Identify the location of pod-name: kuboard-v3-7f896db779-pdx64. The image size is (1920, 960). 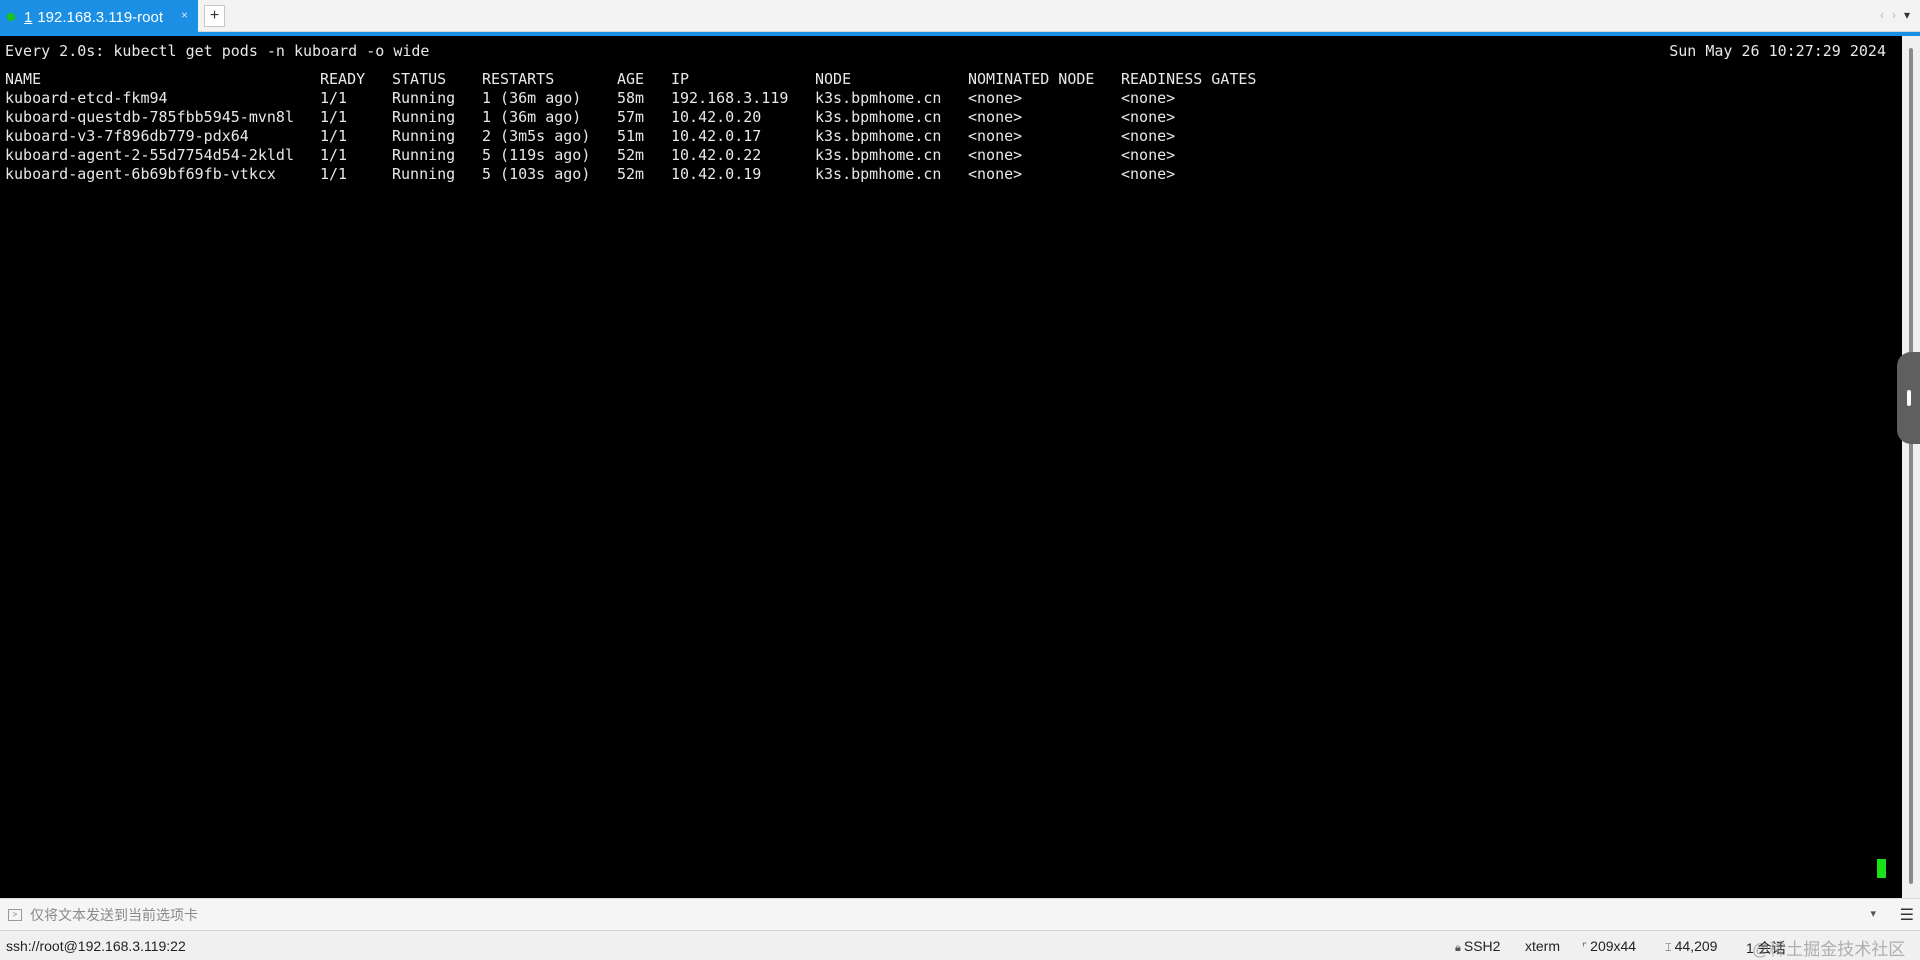
(127, 136).